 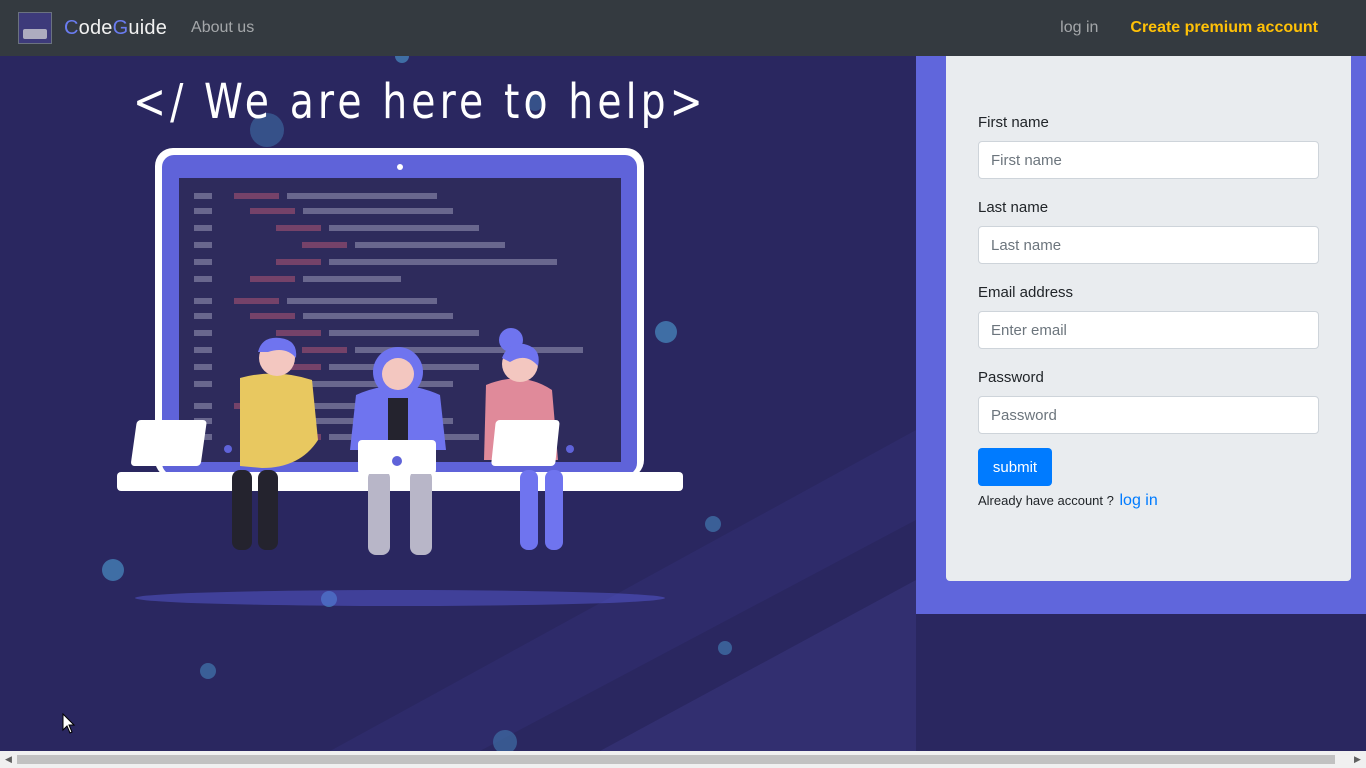 What do you see at coordinates (1148, 415) in the screenshot?
I see `password-input` at bounding box center [1148, 415].